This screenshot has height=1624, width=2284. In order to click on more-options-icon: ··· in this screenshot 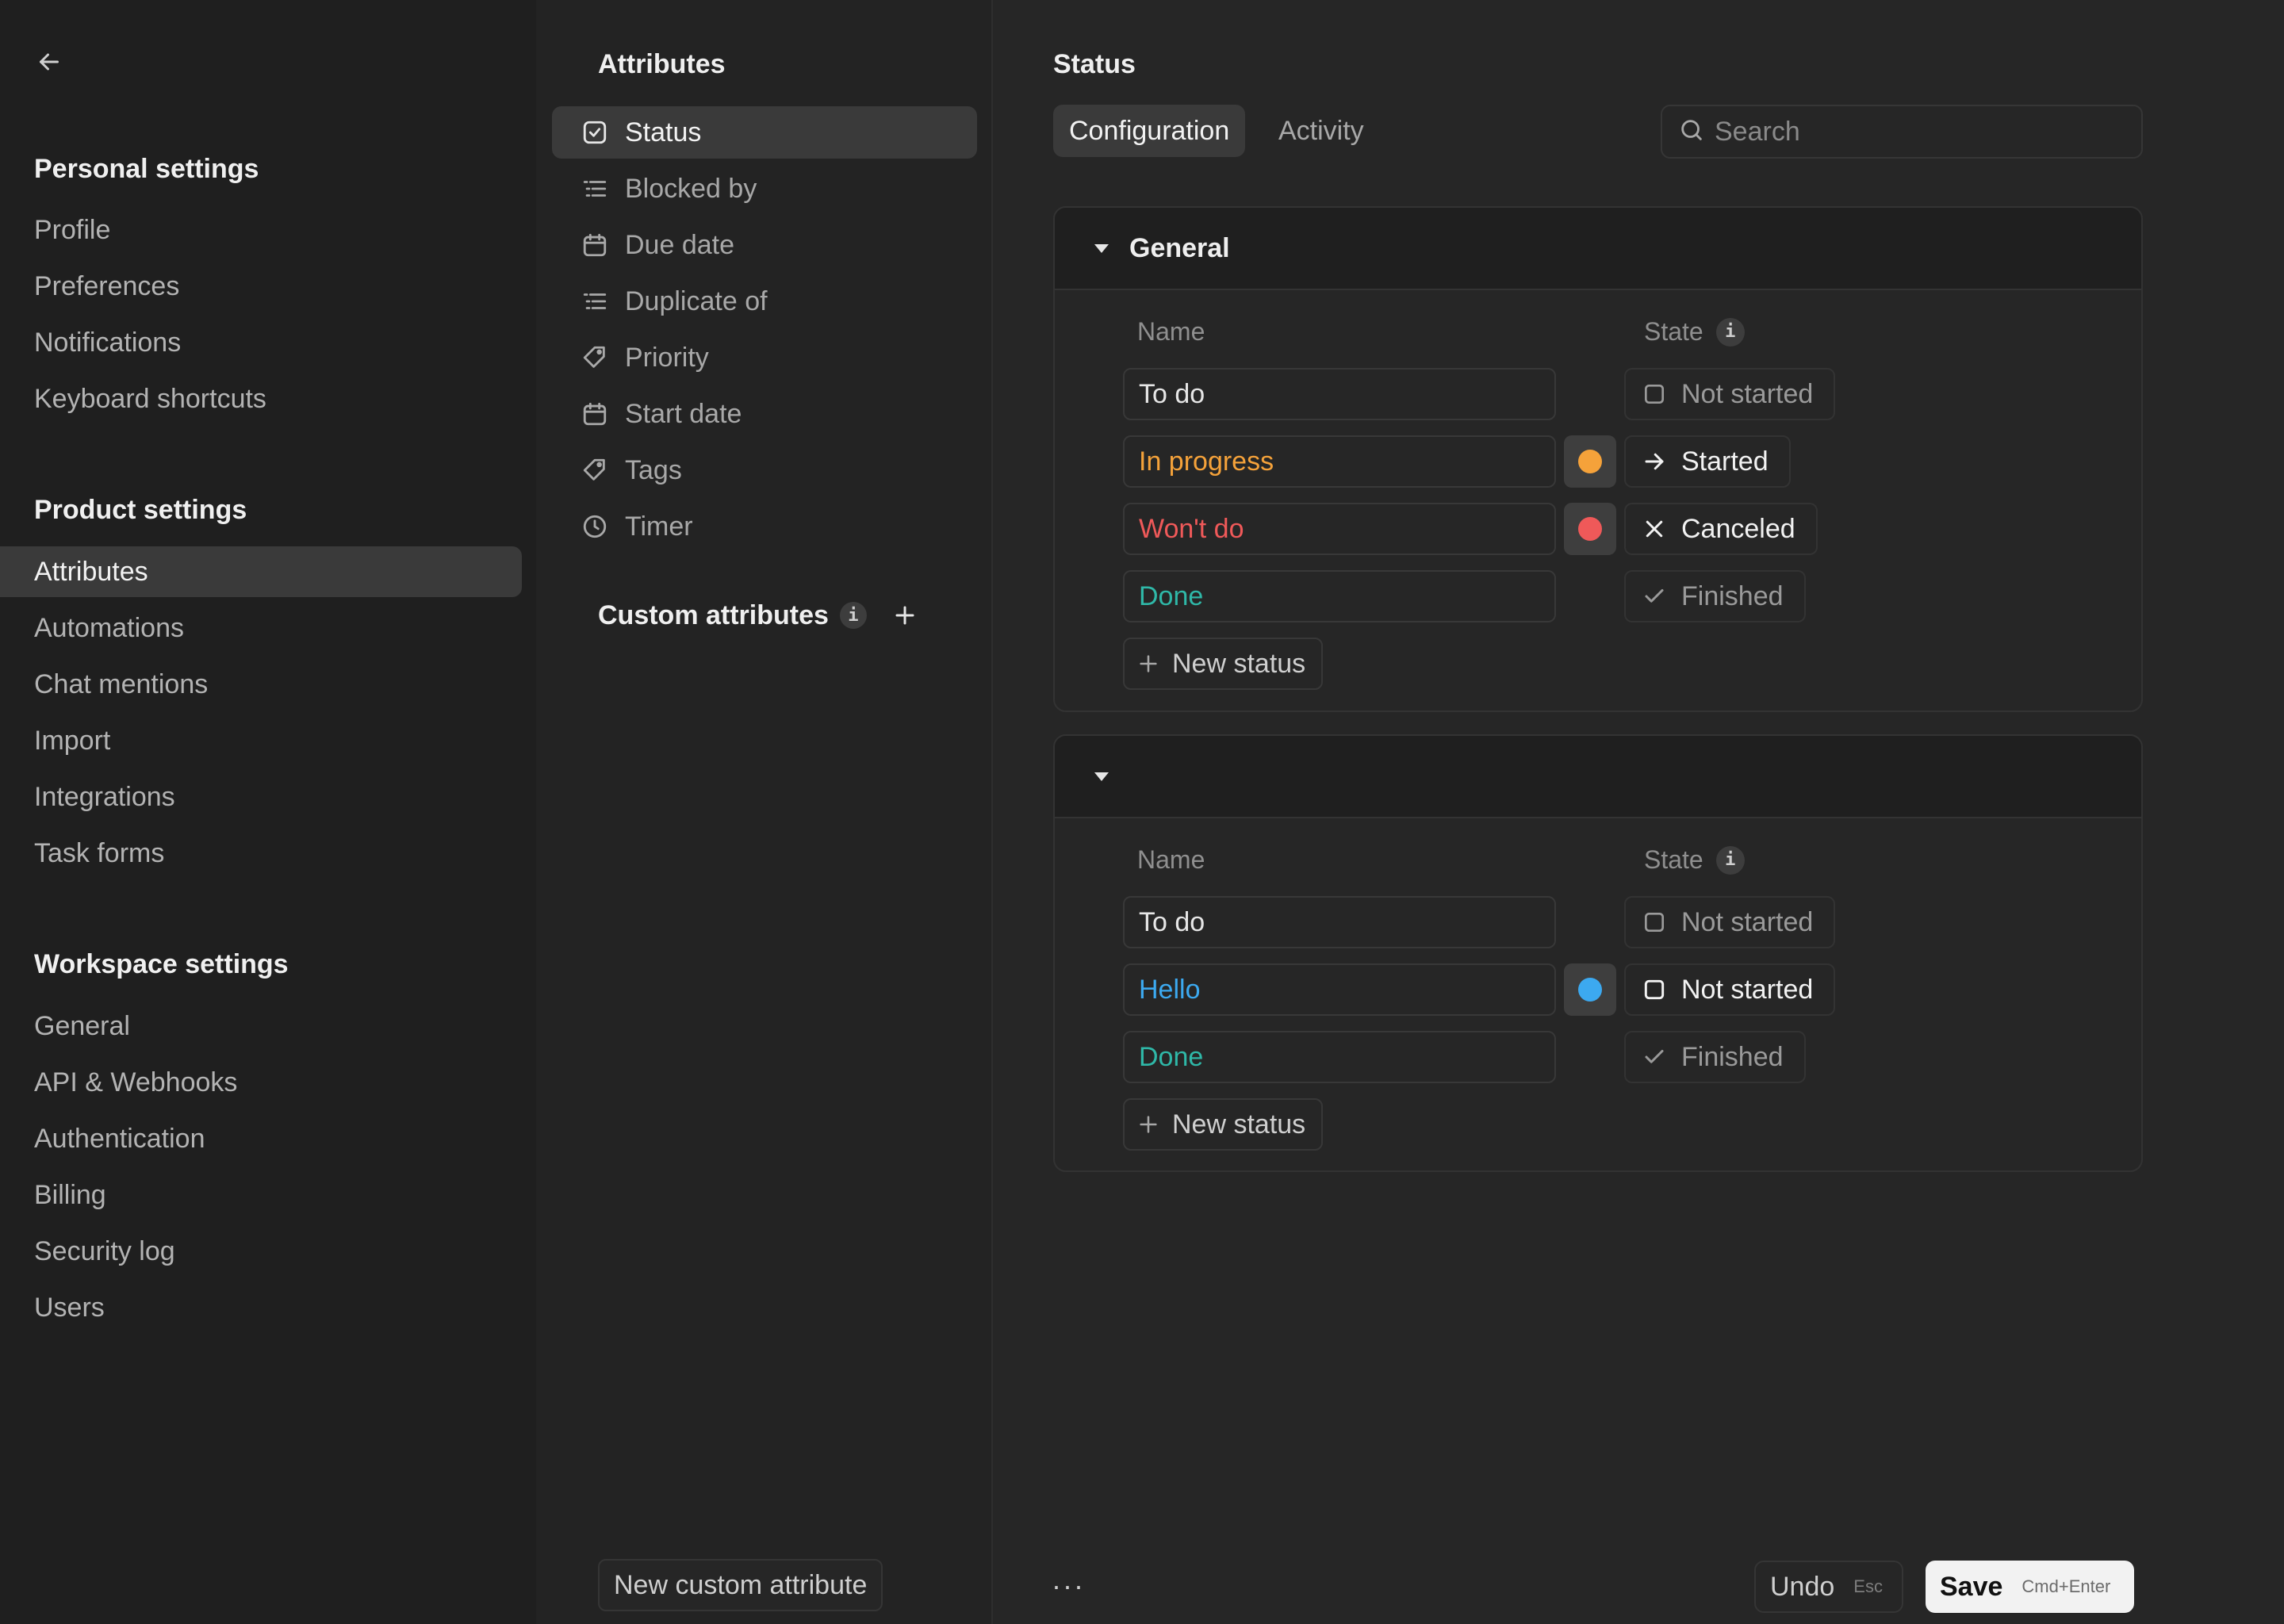, I will do `click(1068, 1585)`.